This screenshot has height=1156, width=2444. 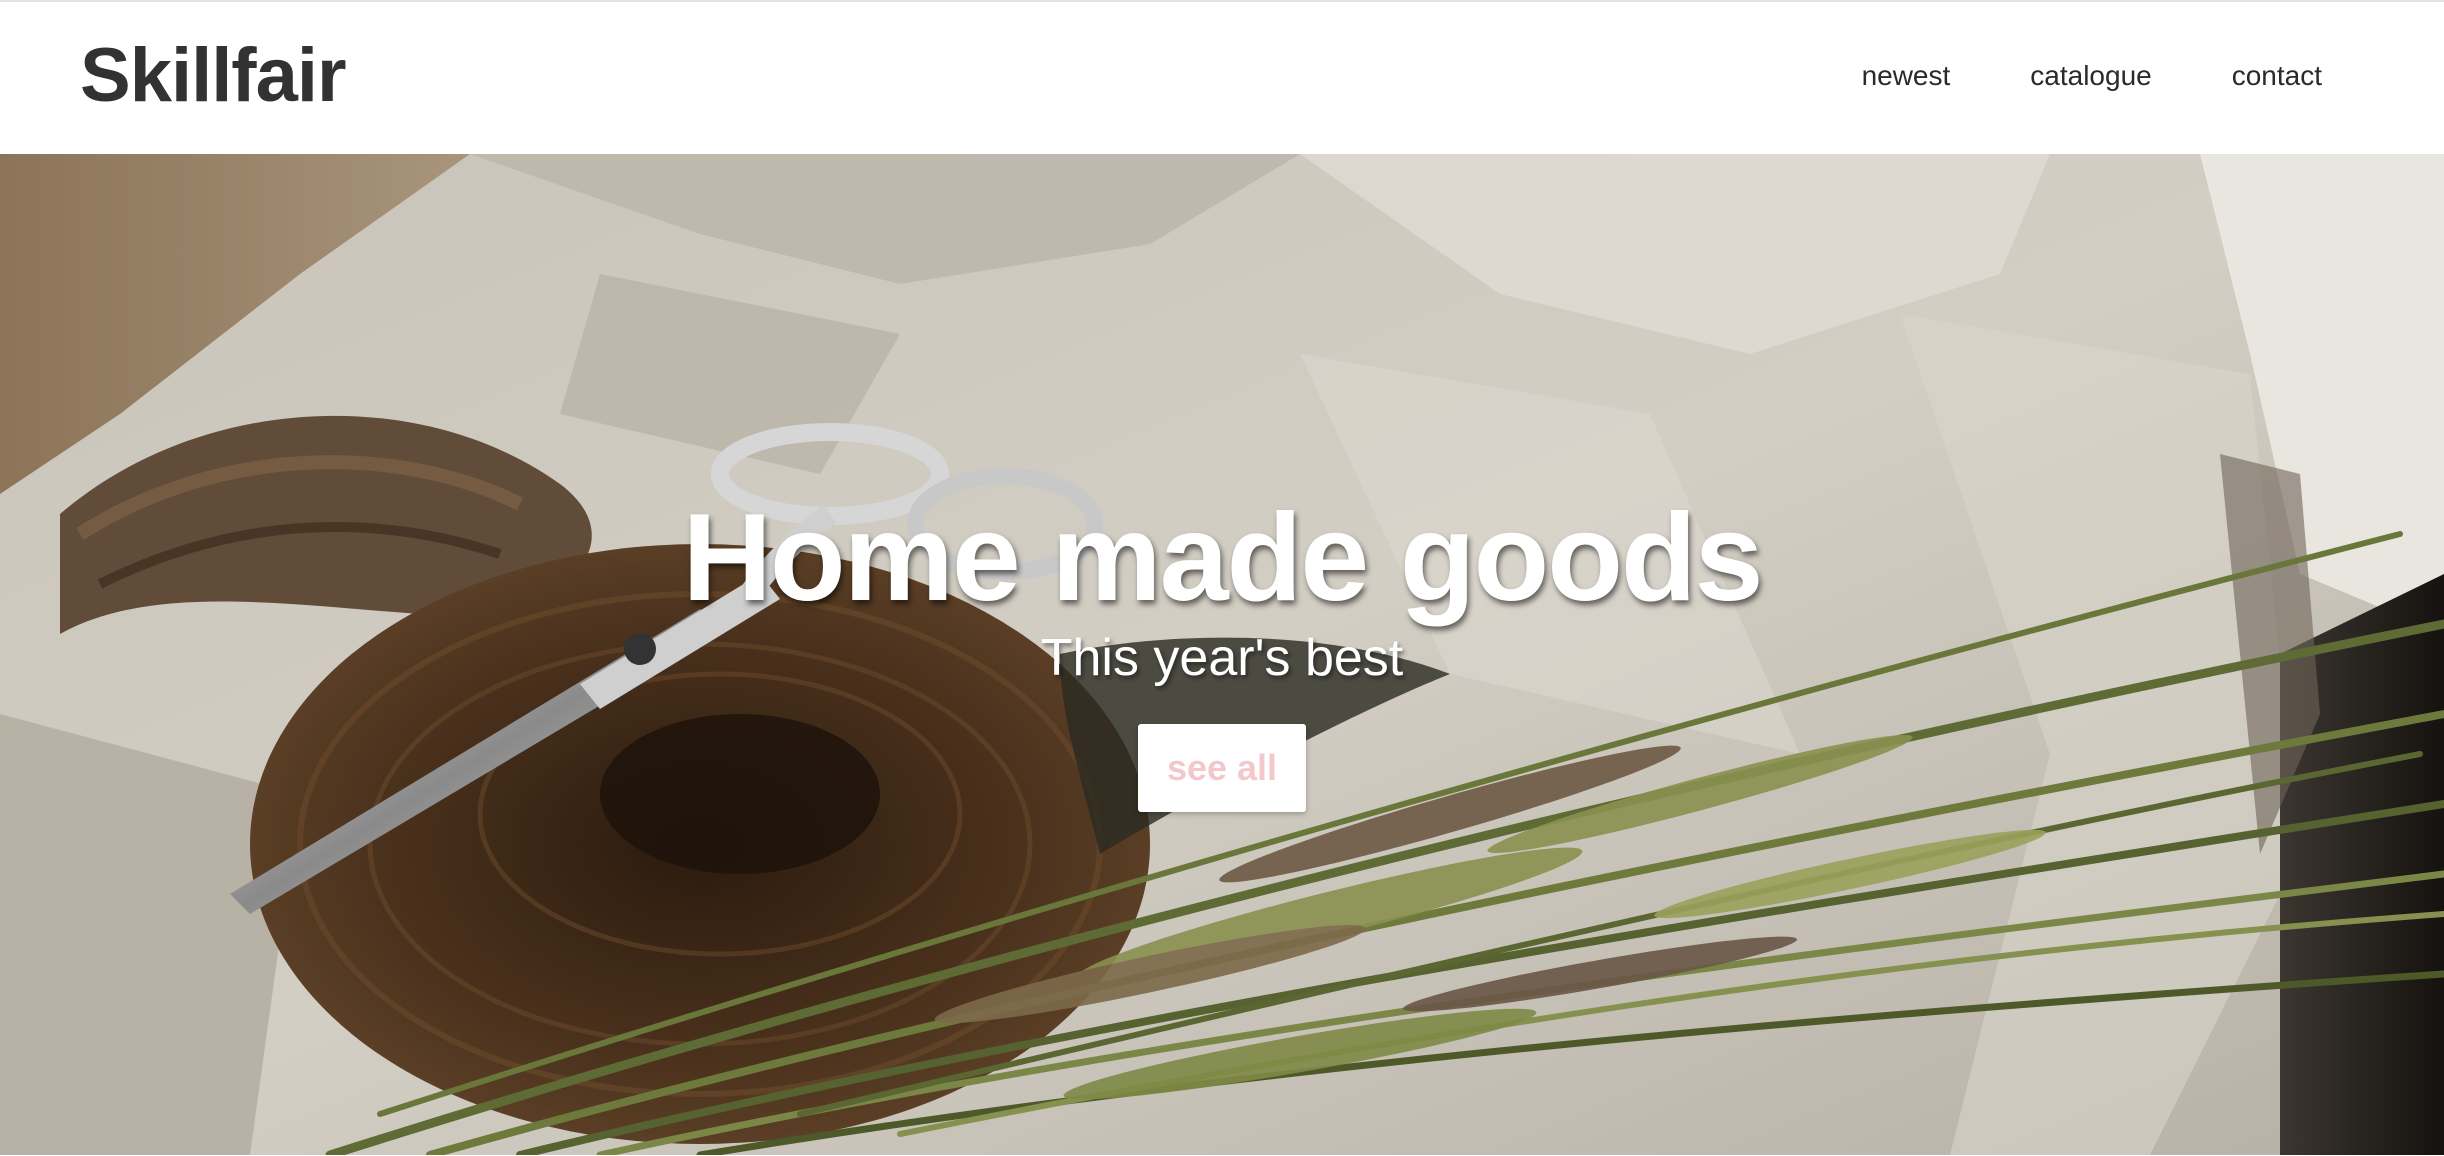 I want to click on nav-link-catalogue: catalogue, so click(x=2090, y=76).